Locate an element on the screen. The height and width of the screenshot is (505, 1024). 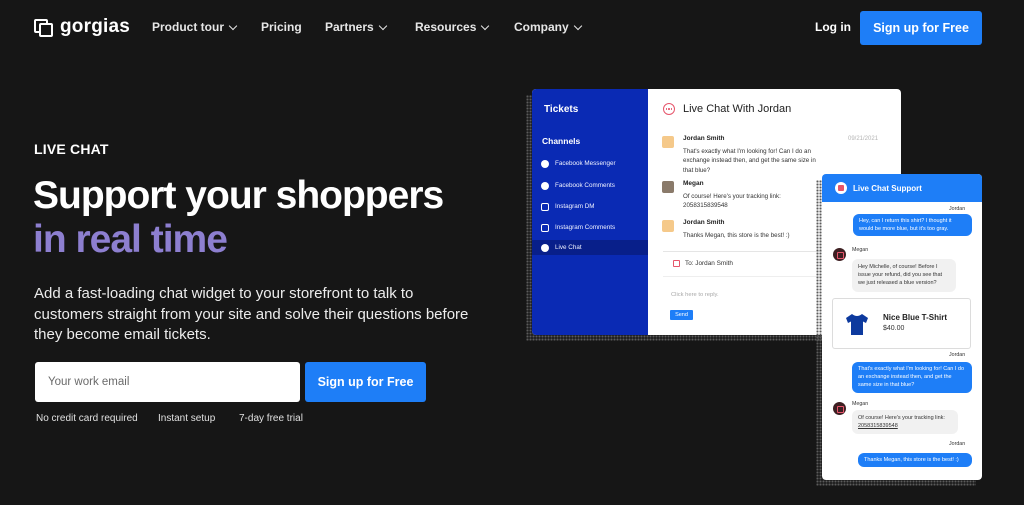
tshirt-icon is located at coordinates (857, 324).